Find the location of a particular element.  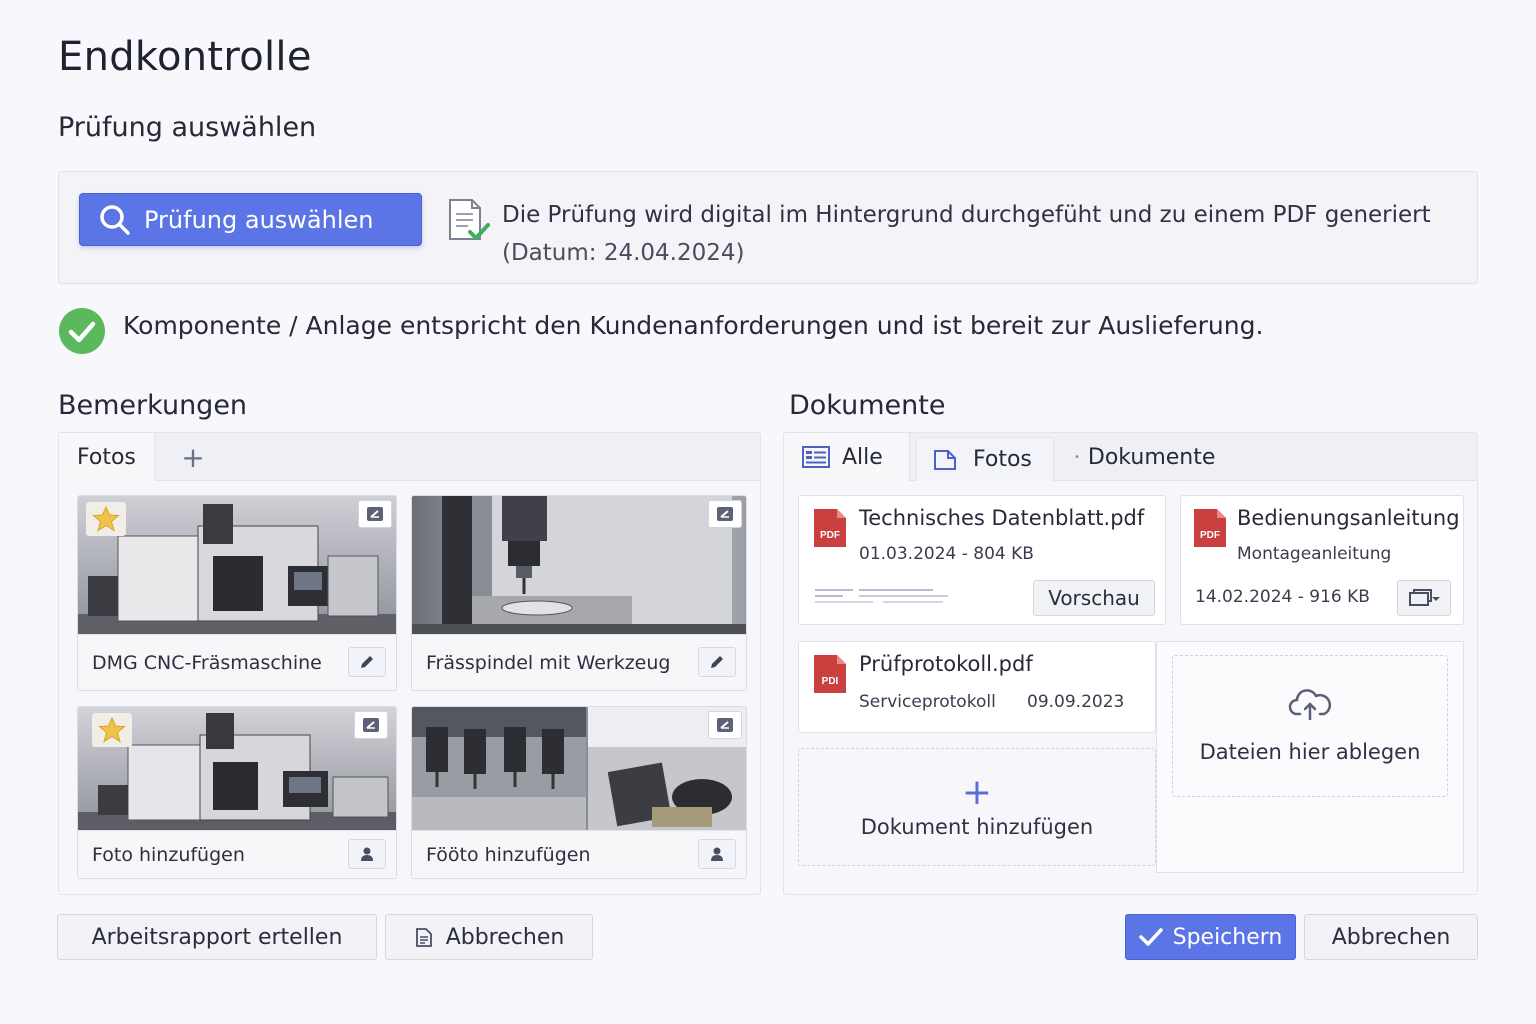

cancel-left-button: Abbrechen is located at coordinates (489, 937).